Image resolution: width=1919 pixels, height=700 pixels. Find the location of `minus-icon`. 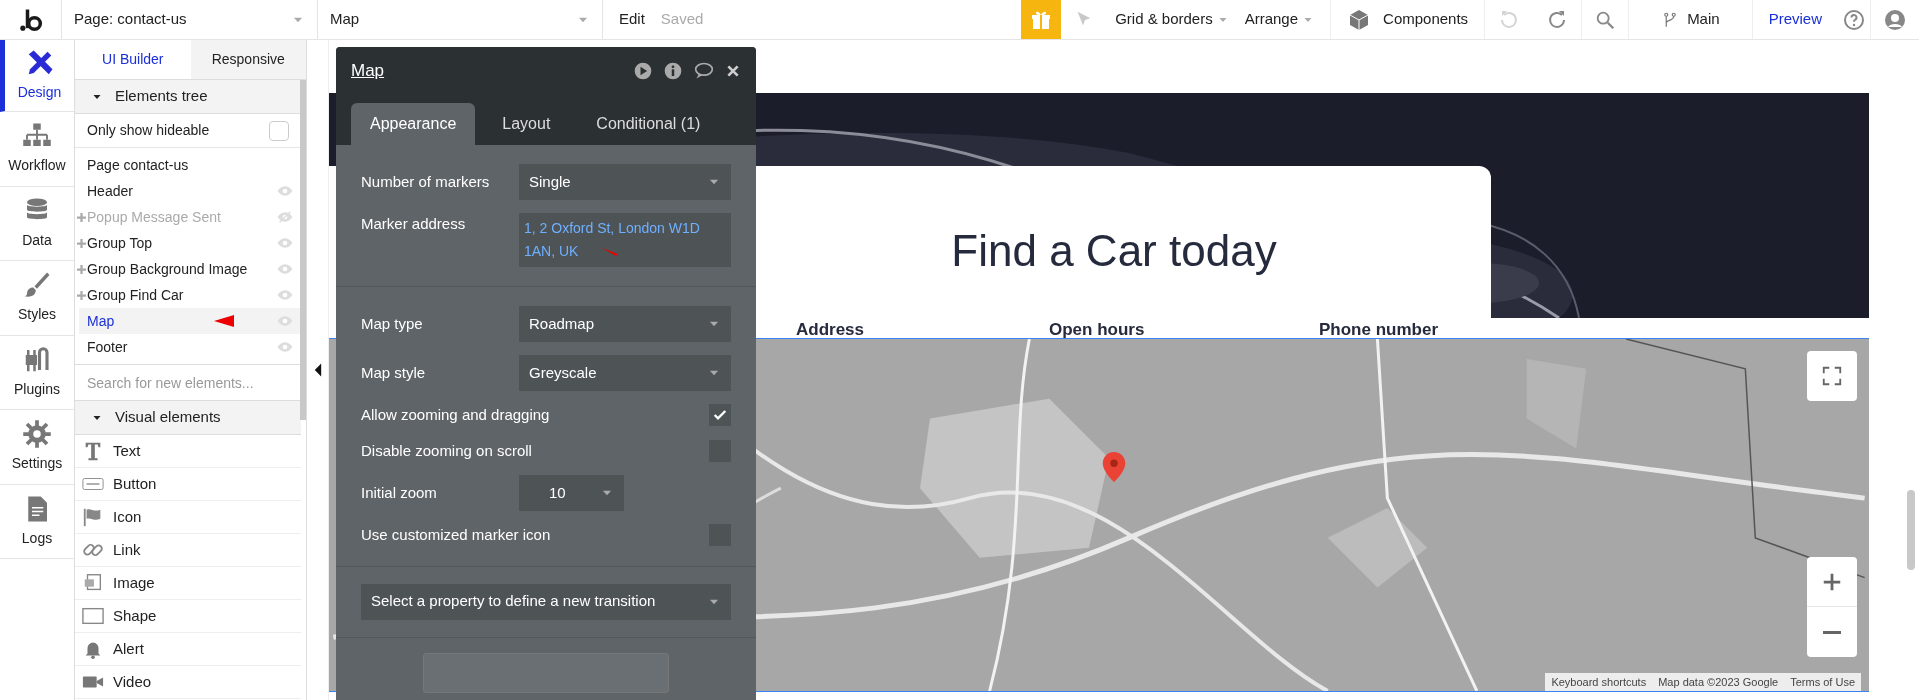

minus-icon is located at coordinates (1832, 632).